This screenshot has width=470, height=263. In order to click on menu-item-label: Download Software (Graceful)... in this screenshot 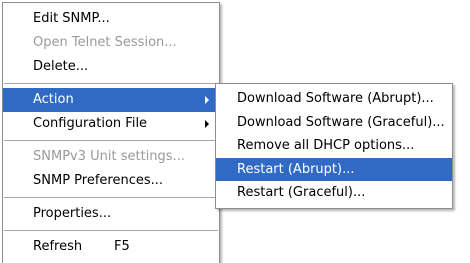, I will do `click(341, 122)`.